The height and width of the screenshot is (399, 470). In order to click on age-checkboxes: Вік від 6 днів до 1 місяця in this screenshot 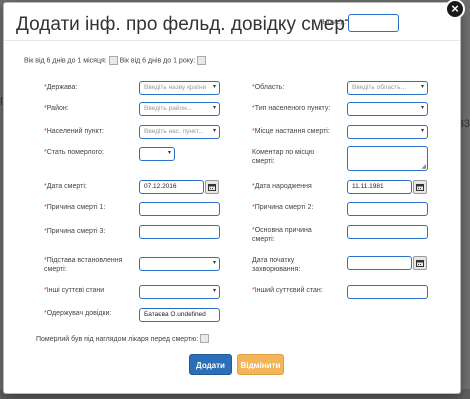, I will do `click(115, 60)`.